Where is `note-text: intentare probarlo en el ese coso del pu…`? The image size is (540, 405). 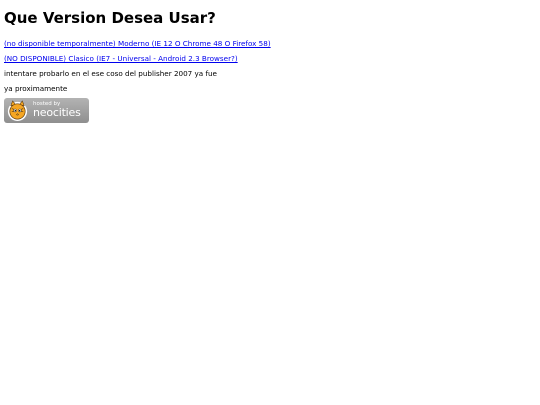 note-text: intentare probarlo en el ese coso del pu… is located at coordinates (110, 73).